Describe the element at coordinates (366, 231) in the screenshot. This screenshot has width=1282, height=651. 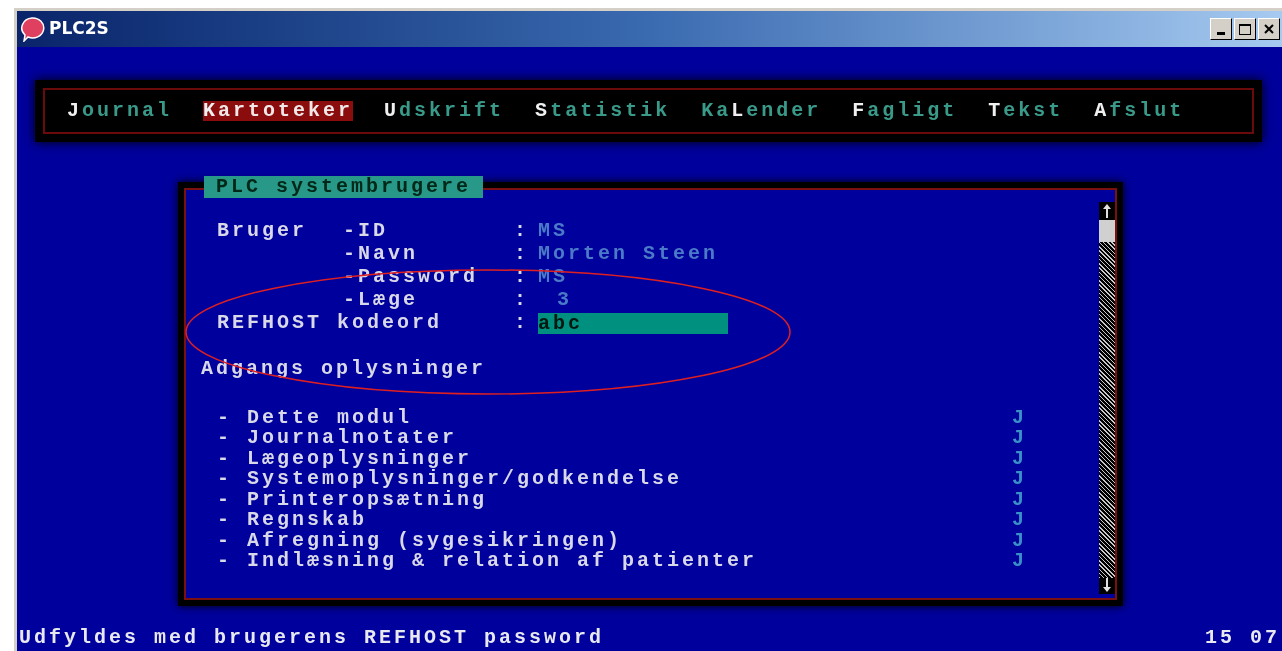
I see `field-label: -ID` at that location.